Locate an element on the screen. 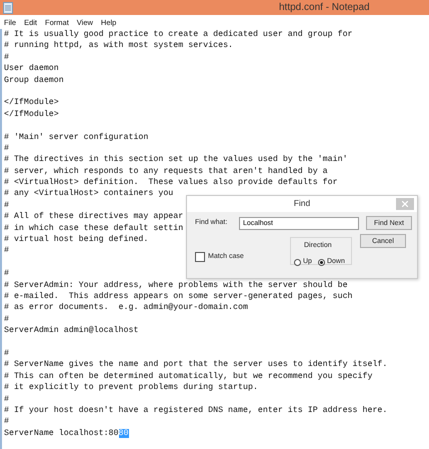  text-line: # ServerName gives the name and port that the server uses to identify itself. is located at coordinates (196, 365).